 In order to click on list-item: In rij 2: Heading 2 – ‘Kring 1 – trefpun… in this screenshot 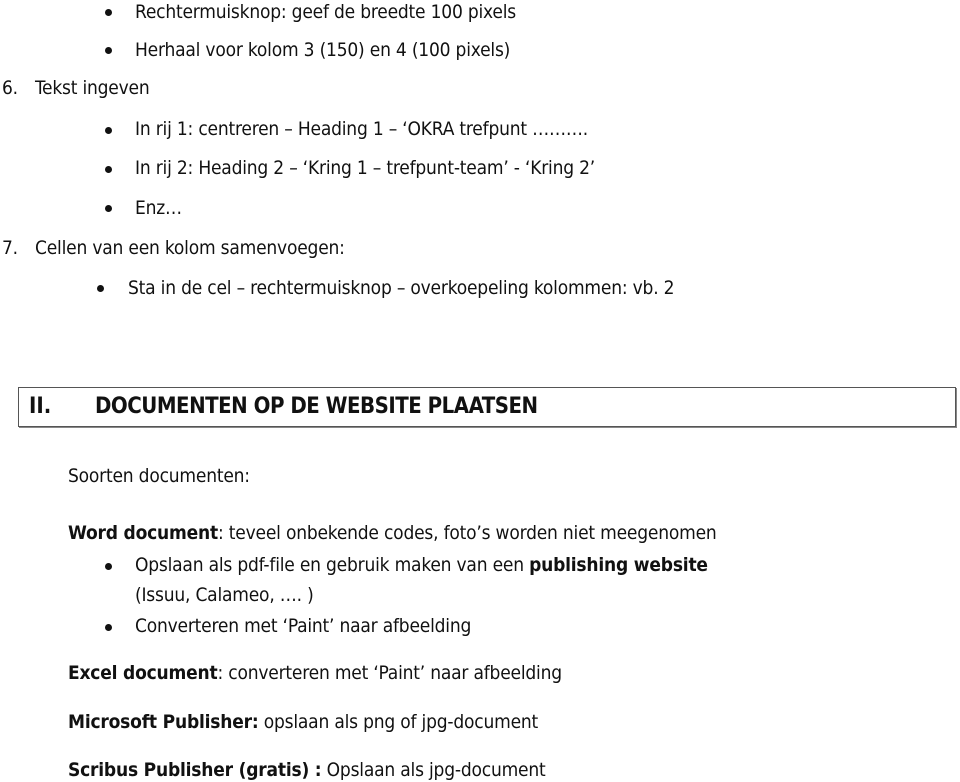, I will do `click(365, 168)`.